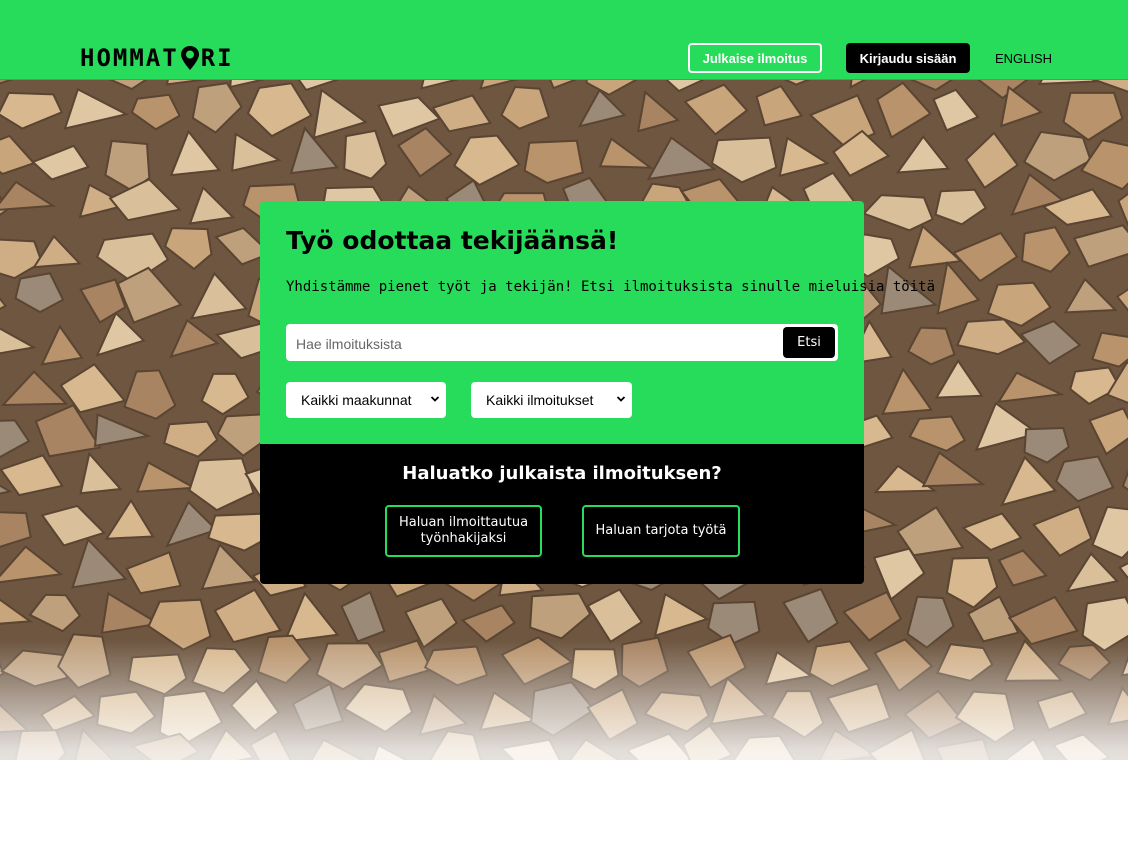  What do you see at coordinates (809, 342) in the screenshot?
I see `search-button: Etsi` at bounding box center [809, 342].